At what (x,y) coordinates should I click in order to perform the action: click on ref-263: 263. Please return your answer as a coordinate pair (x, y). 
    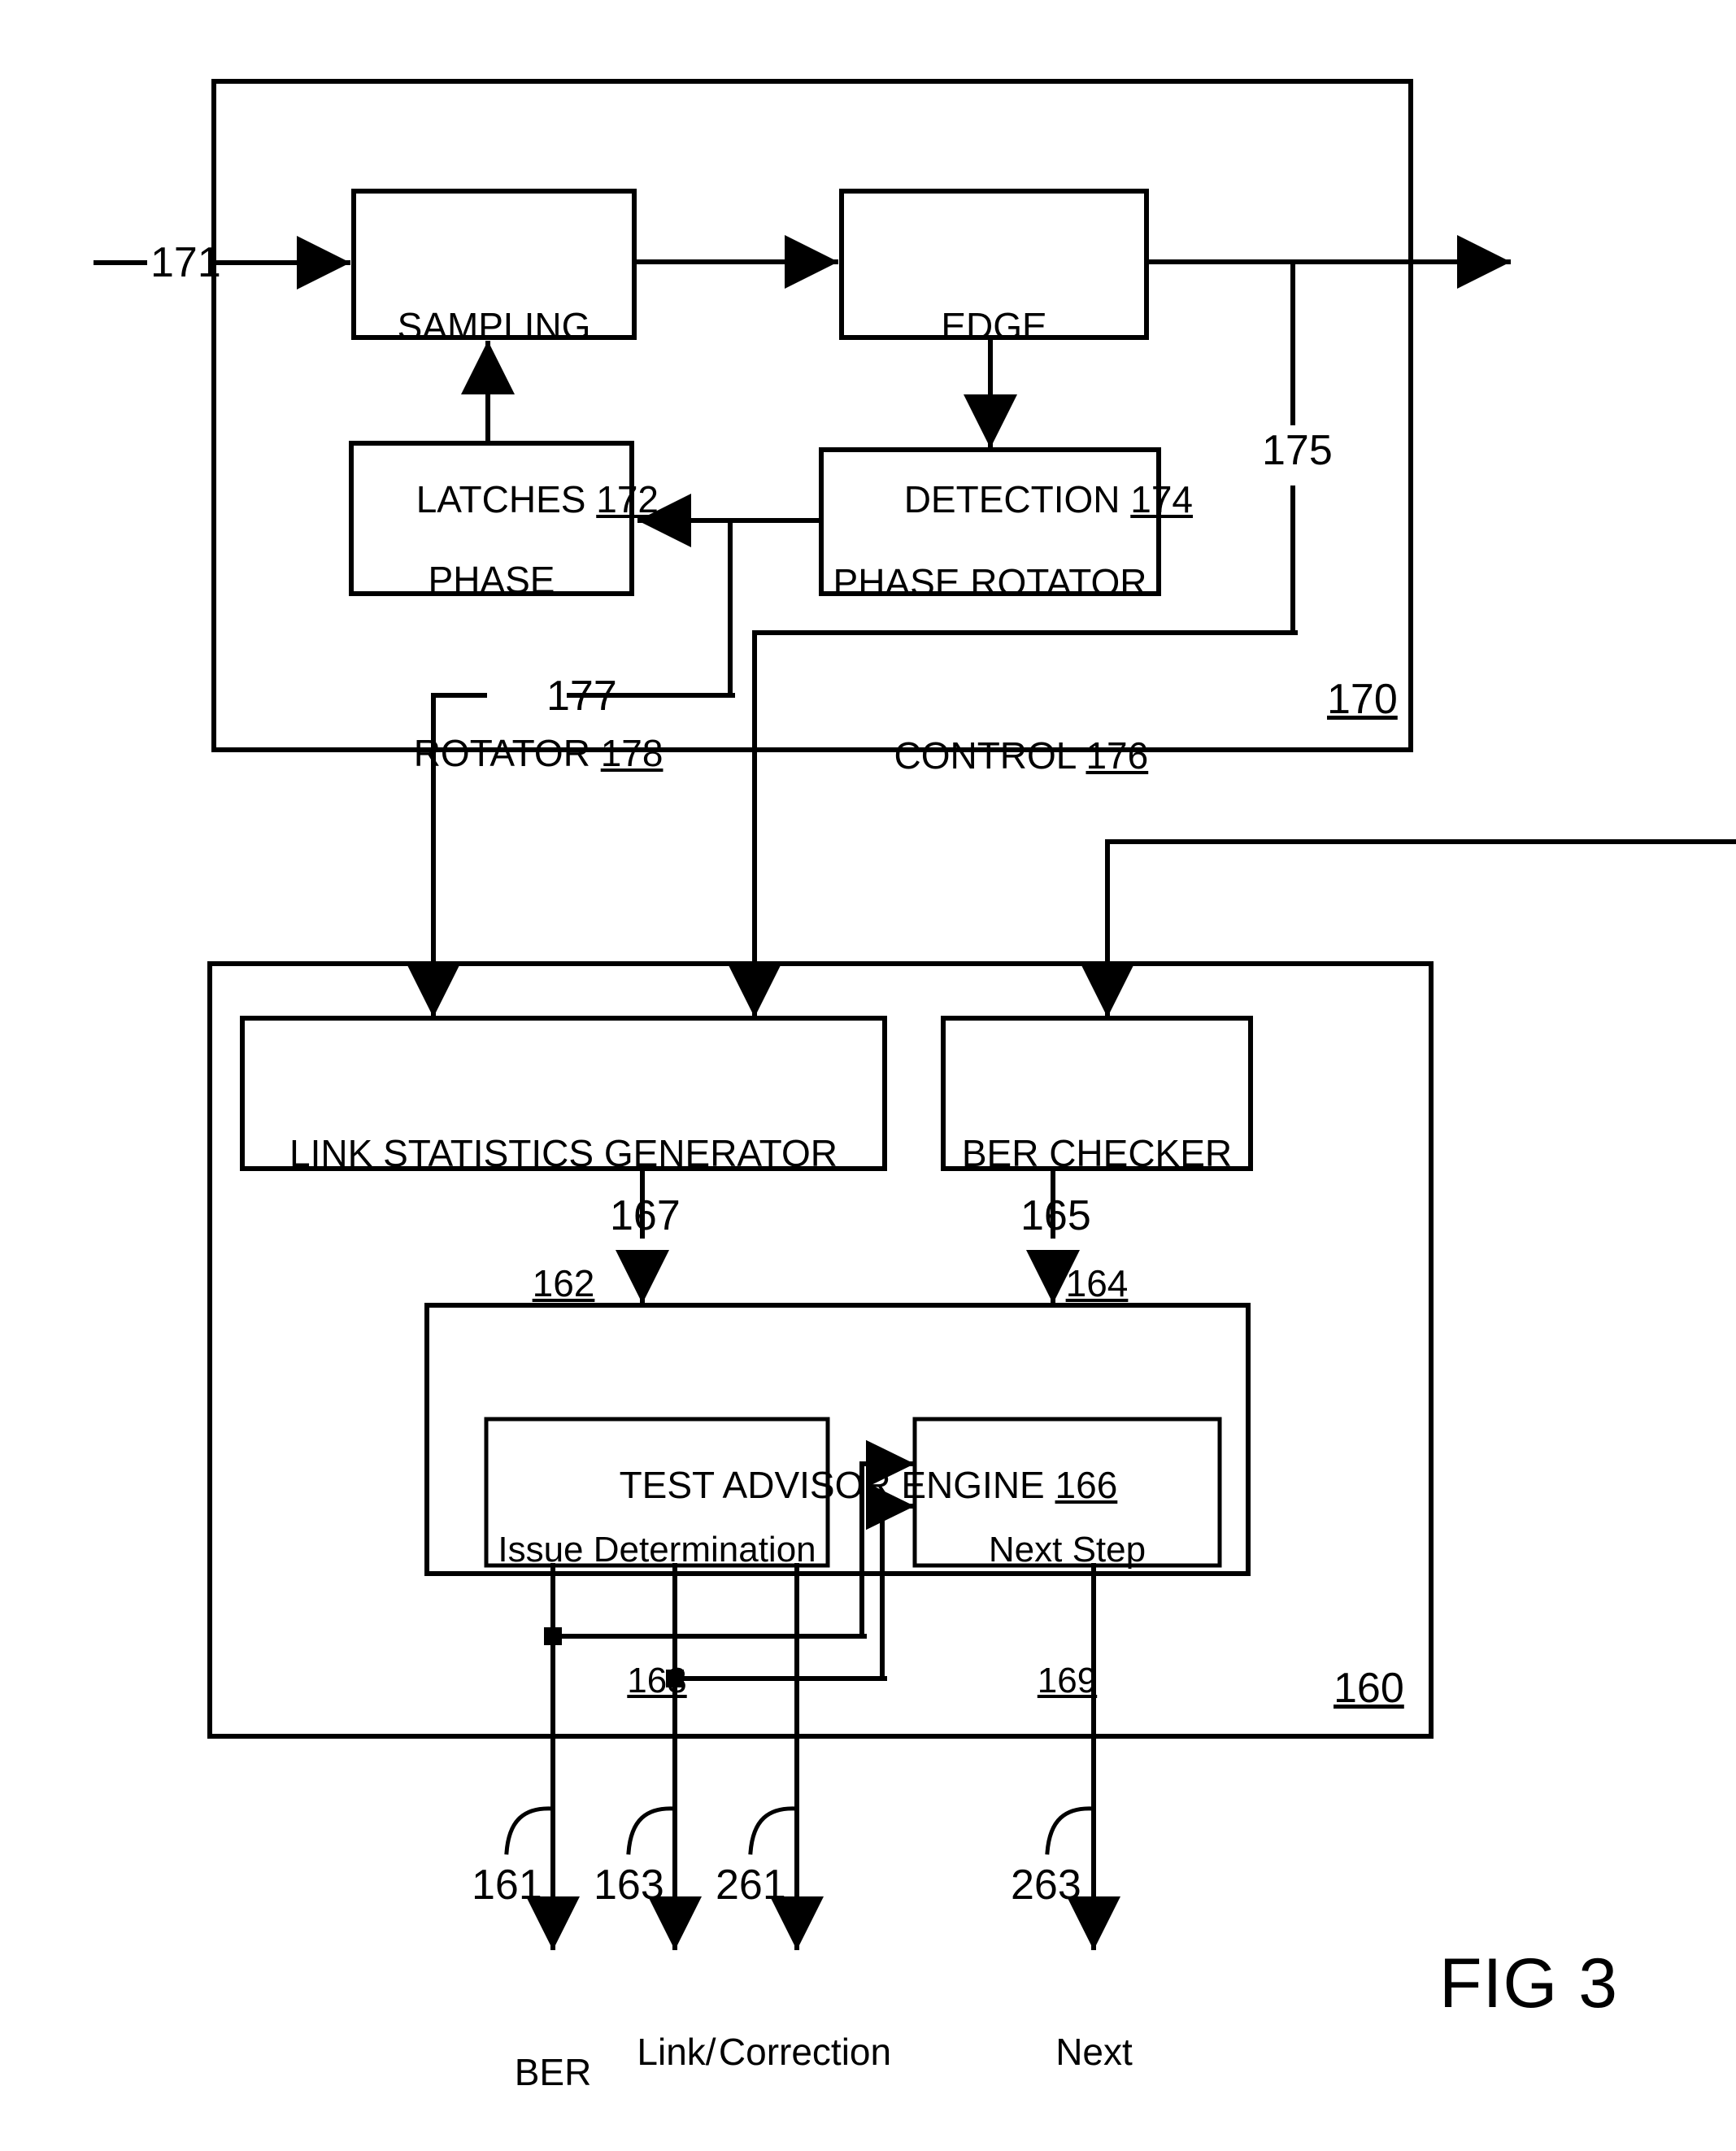
    Looking at the image, I should click on (1046, 1885).